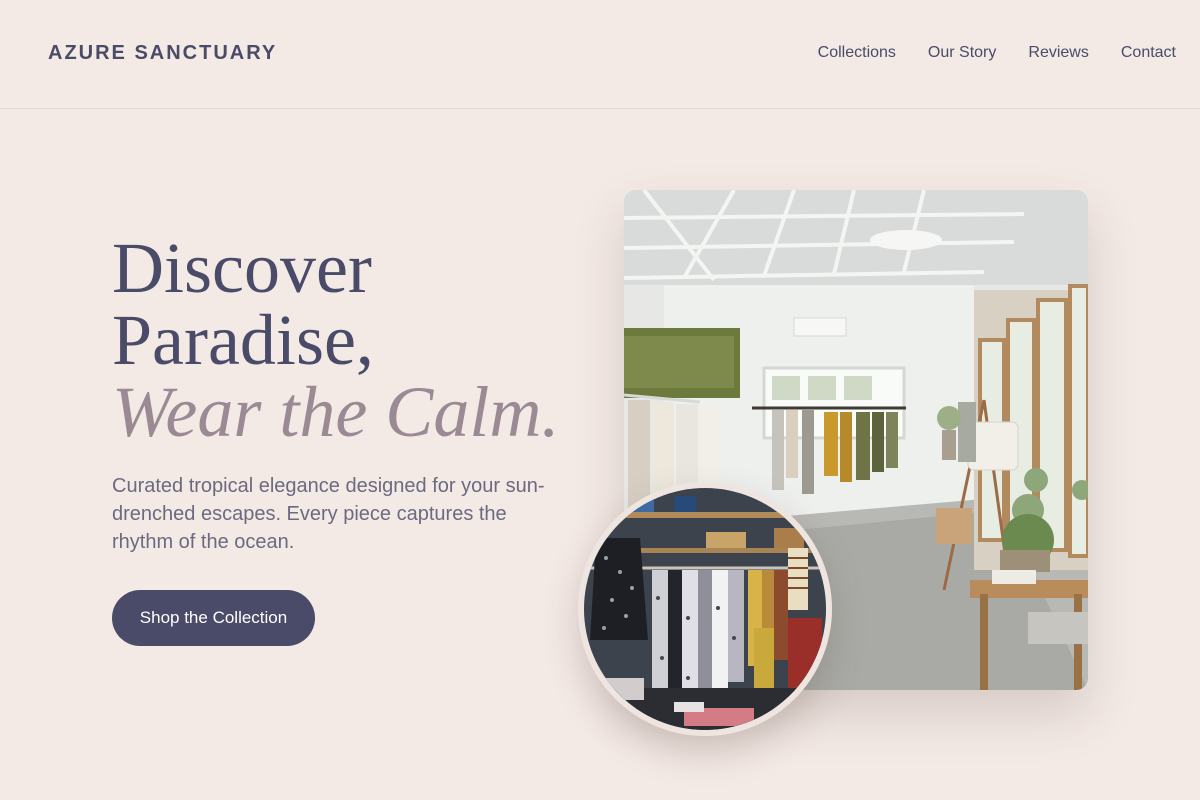 The height and width of the screenshot is (800, 1200). What do you see at coordinates (705, 609) in the screenshot?
I see `clothing-rack-image` at bounding box center [705, 609].